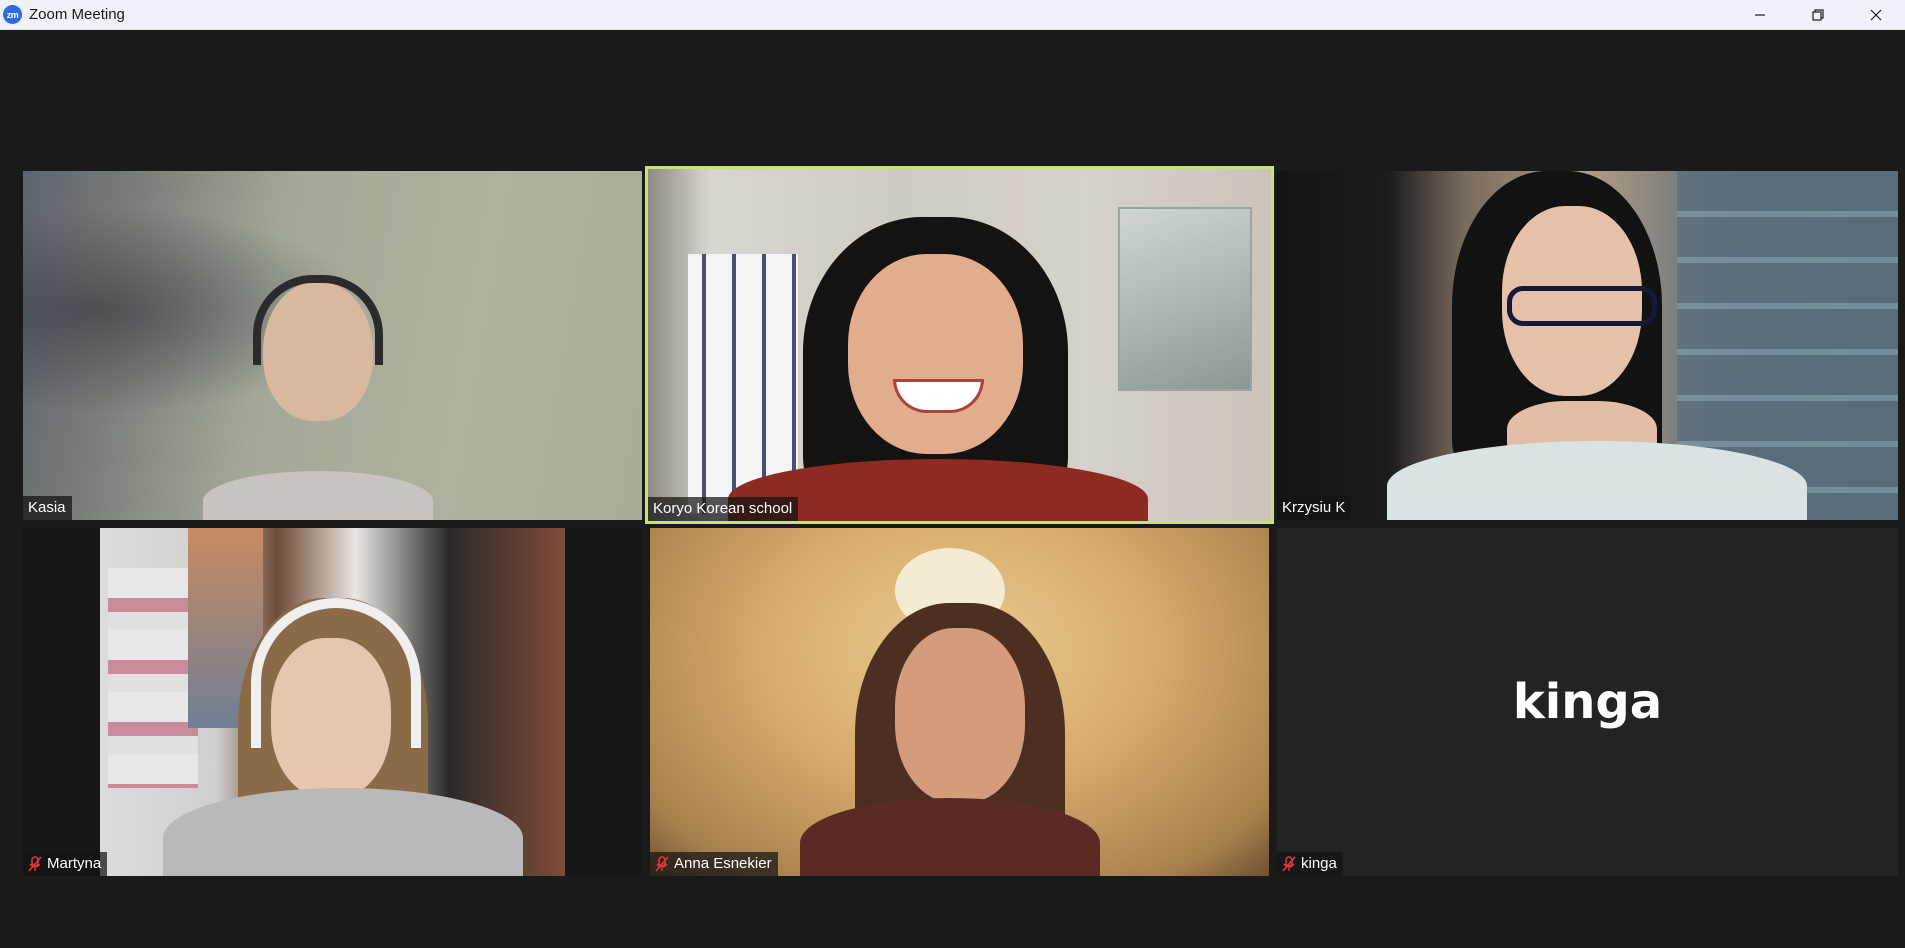  Describe the element at coordinates (1319, 863) in the screenshot. I see `participant-name: kinga` at that location.